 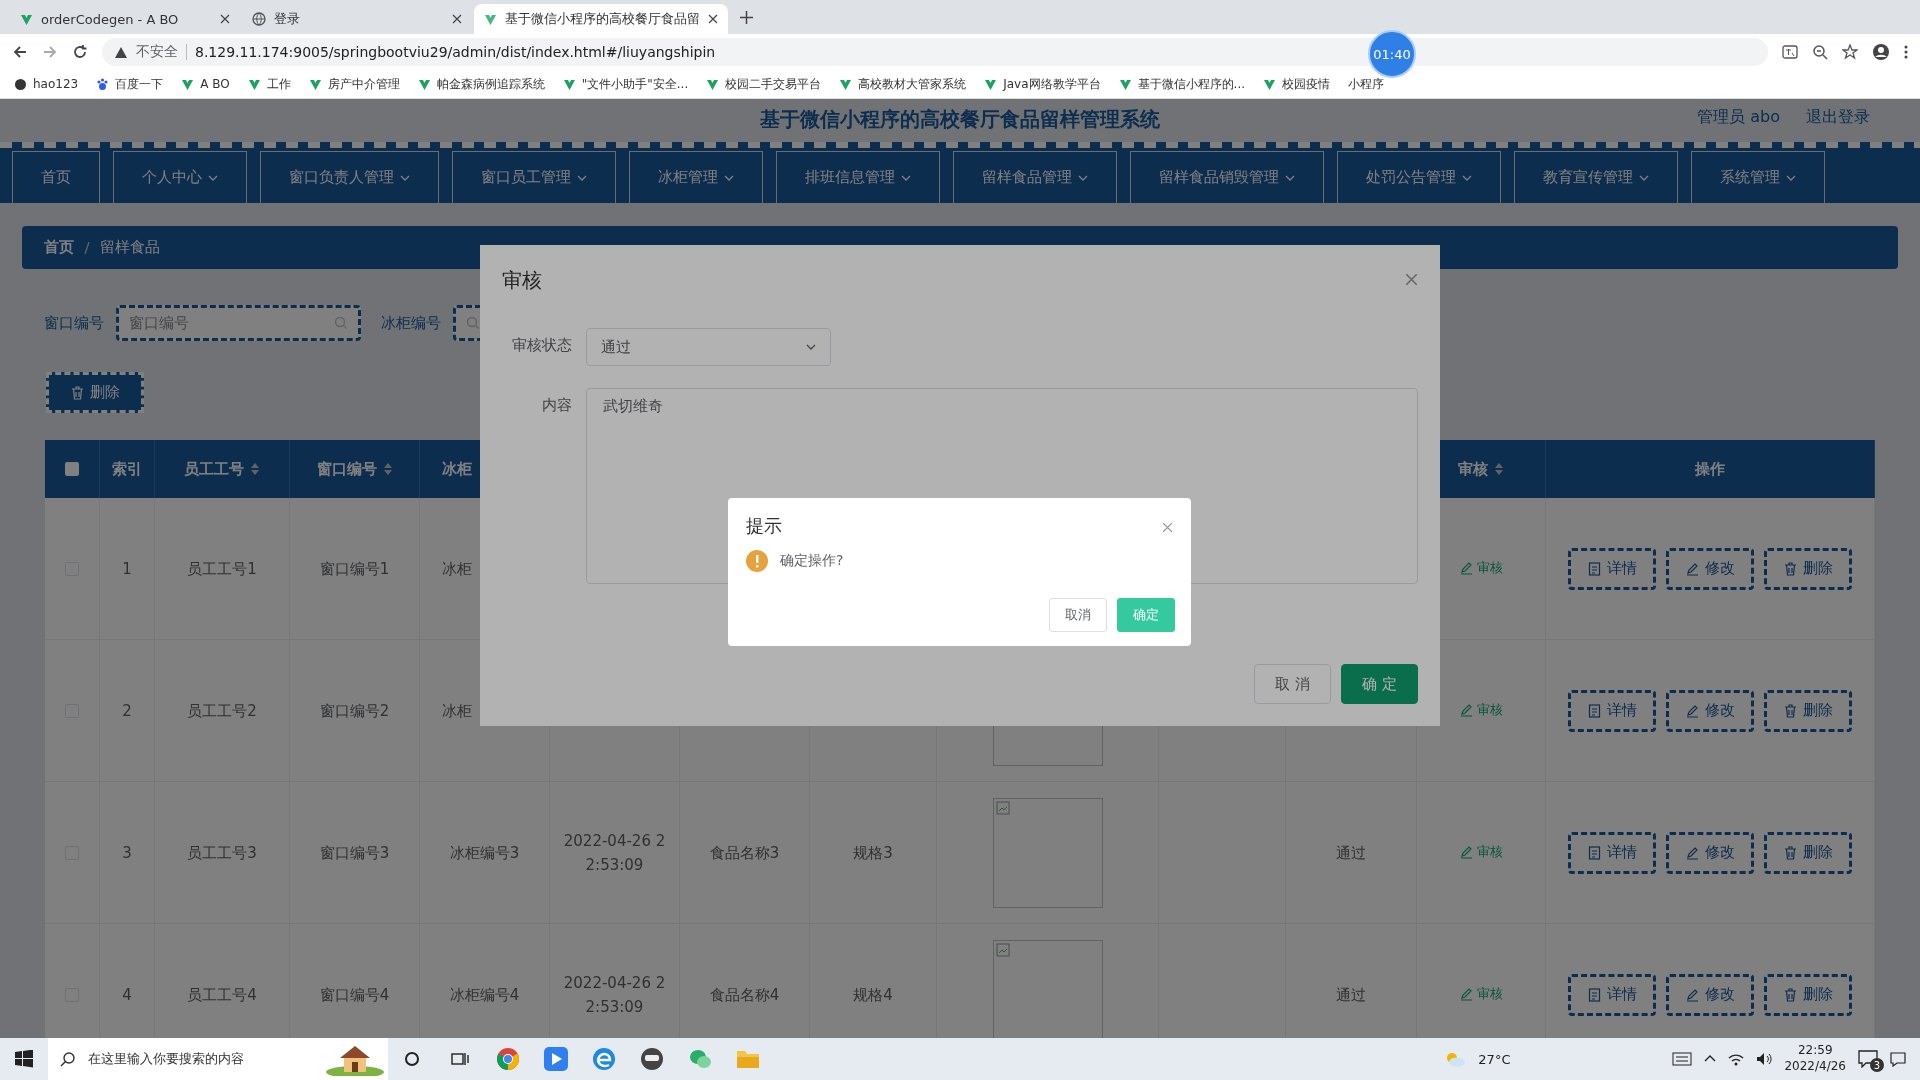 I want to click on nav-item: 处罚公告管理, so click(x=1419, y=177).